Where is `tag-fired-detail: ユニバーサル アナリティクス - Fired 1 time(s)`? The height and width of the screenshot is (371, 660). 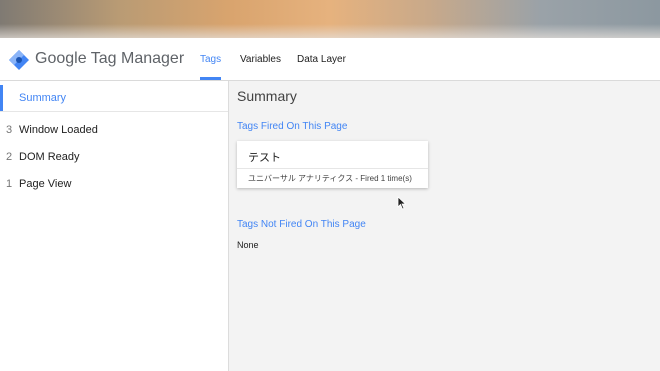
tag-fired-detail: ユニバーサル アナリティクス - Fired 1 time(s) is located at coordinates (330, 178).